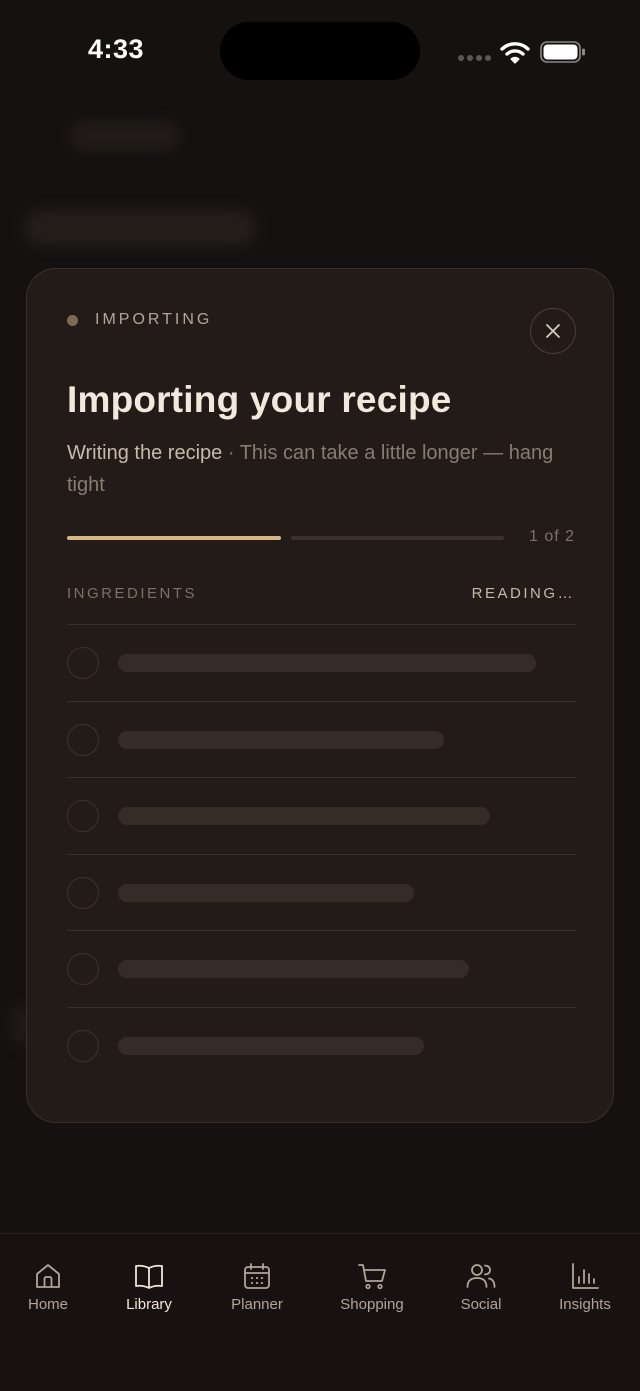 This screenshot has width=640, height=1391. I want to click on tab-label: Planner, so click(257, 1304).